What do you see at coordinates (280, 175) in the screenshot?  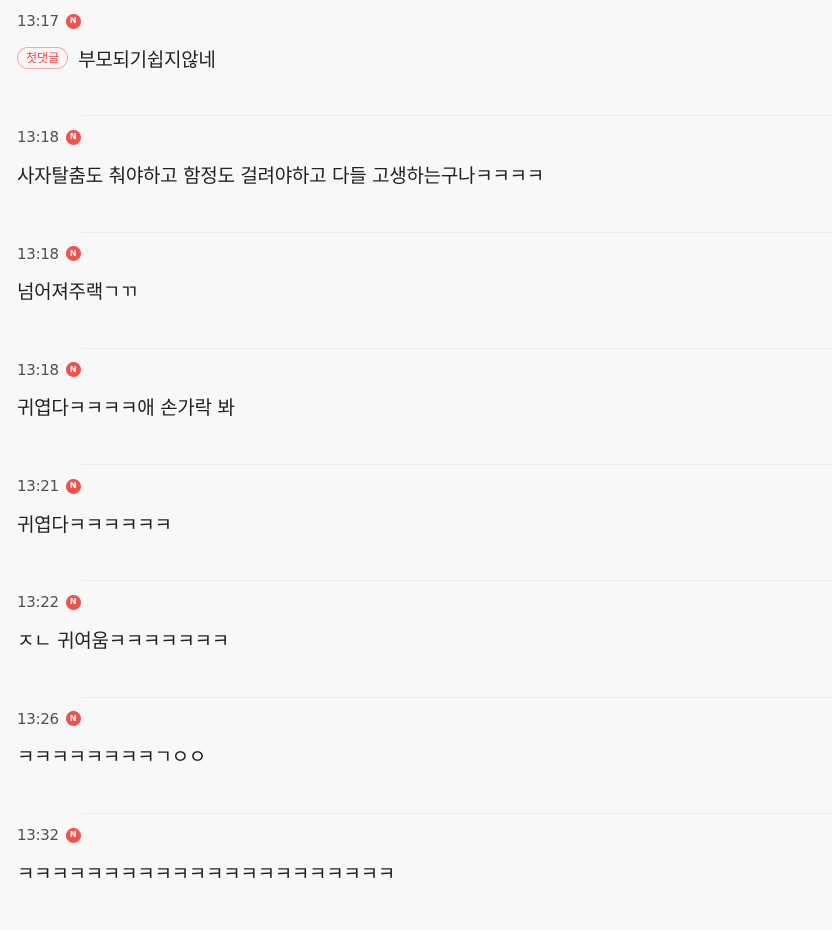 I see `comment-text: 사자탈춤도 춰야하고 함정도 걸려야하고 다들 고생하는구나ㅋㅋㅋㅋ` at bounding box center [280, 175].